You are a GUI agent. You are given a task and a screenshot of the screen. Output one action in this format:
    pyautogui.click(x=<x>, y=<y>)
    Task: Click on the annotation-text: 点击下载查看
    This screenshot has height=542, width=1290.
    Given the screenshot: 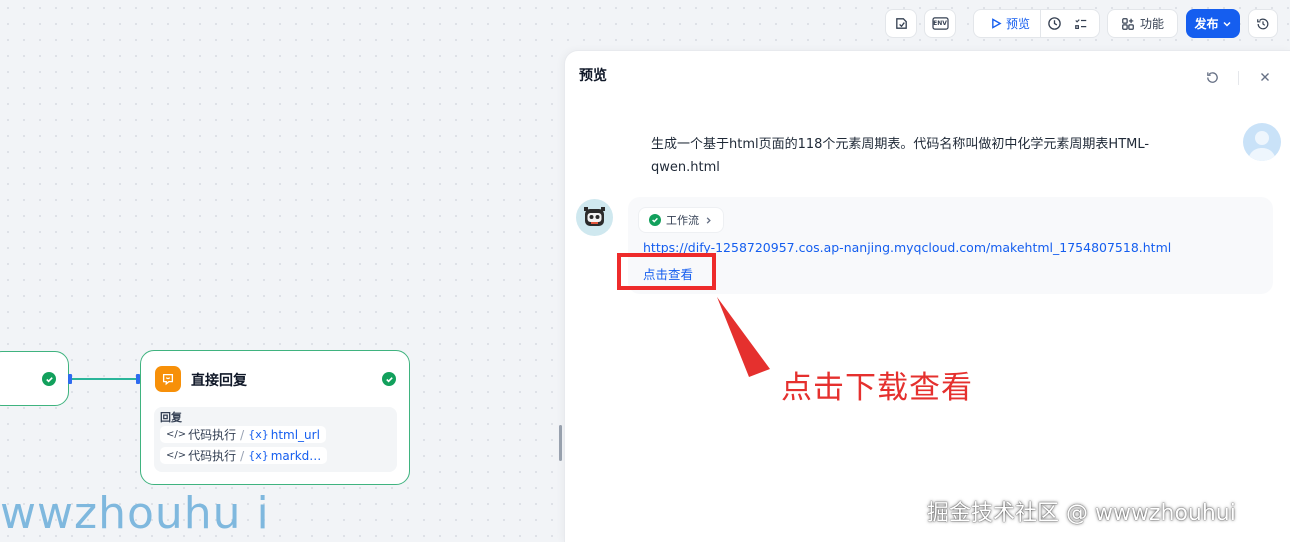 What is the action you would take?
    pyautogui.click(x=877, y=388)
    